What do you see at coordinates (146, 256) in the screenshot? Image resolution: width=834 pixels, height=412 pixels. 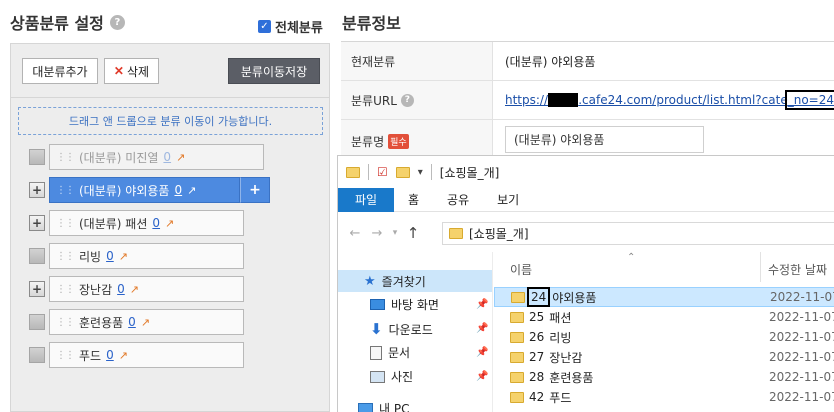 I see `tree-node-living: ⋮⋮ 리빙 0 ↗` at bounding box center [146, 256].